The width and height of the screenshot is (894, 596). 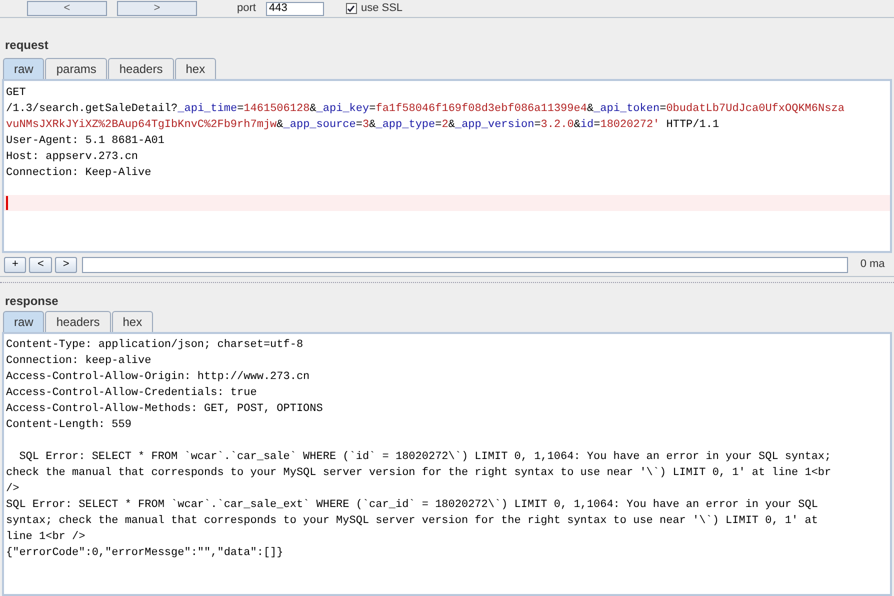 I want to click on request-line: Host: appserv.273.cn, so click(x=72, y=157).